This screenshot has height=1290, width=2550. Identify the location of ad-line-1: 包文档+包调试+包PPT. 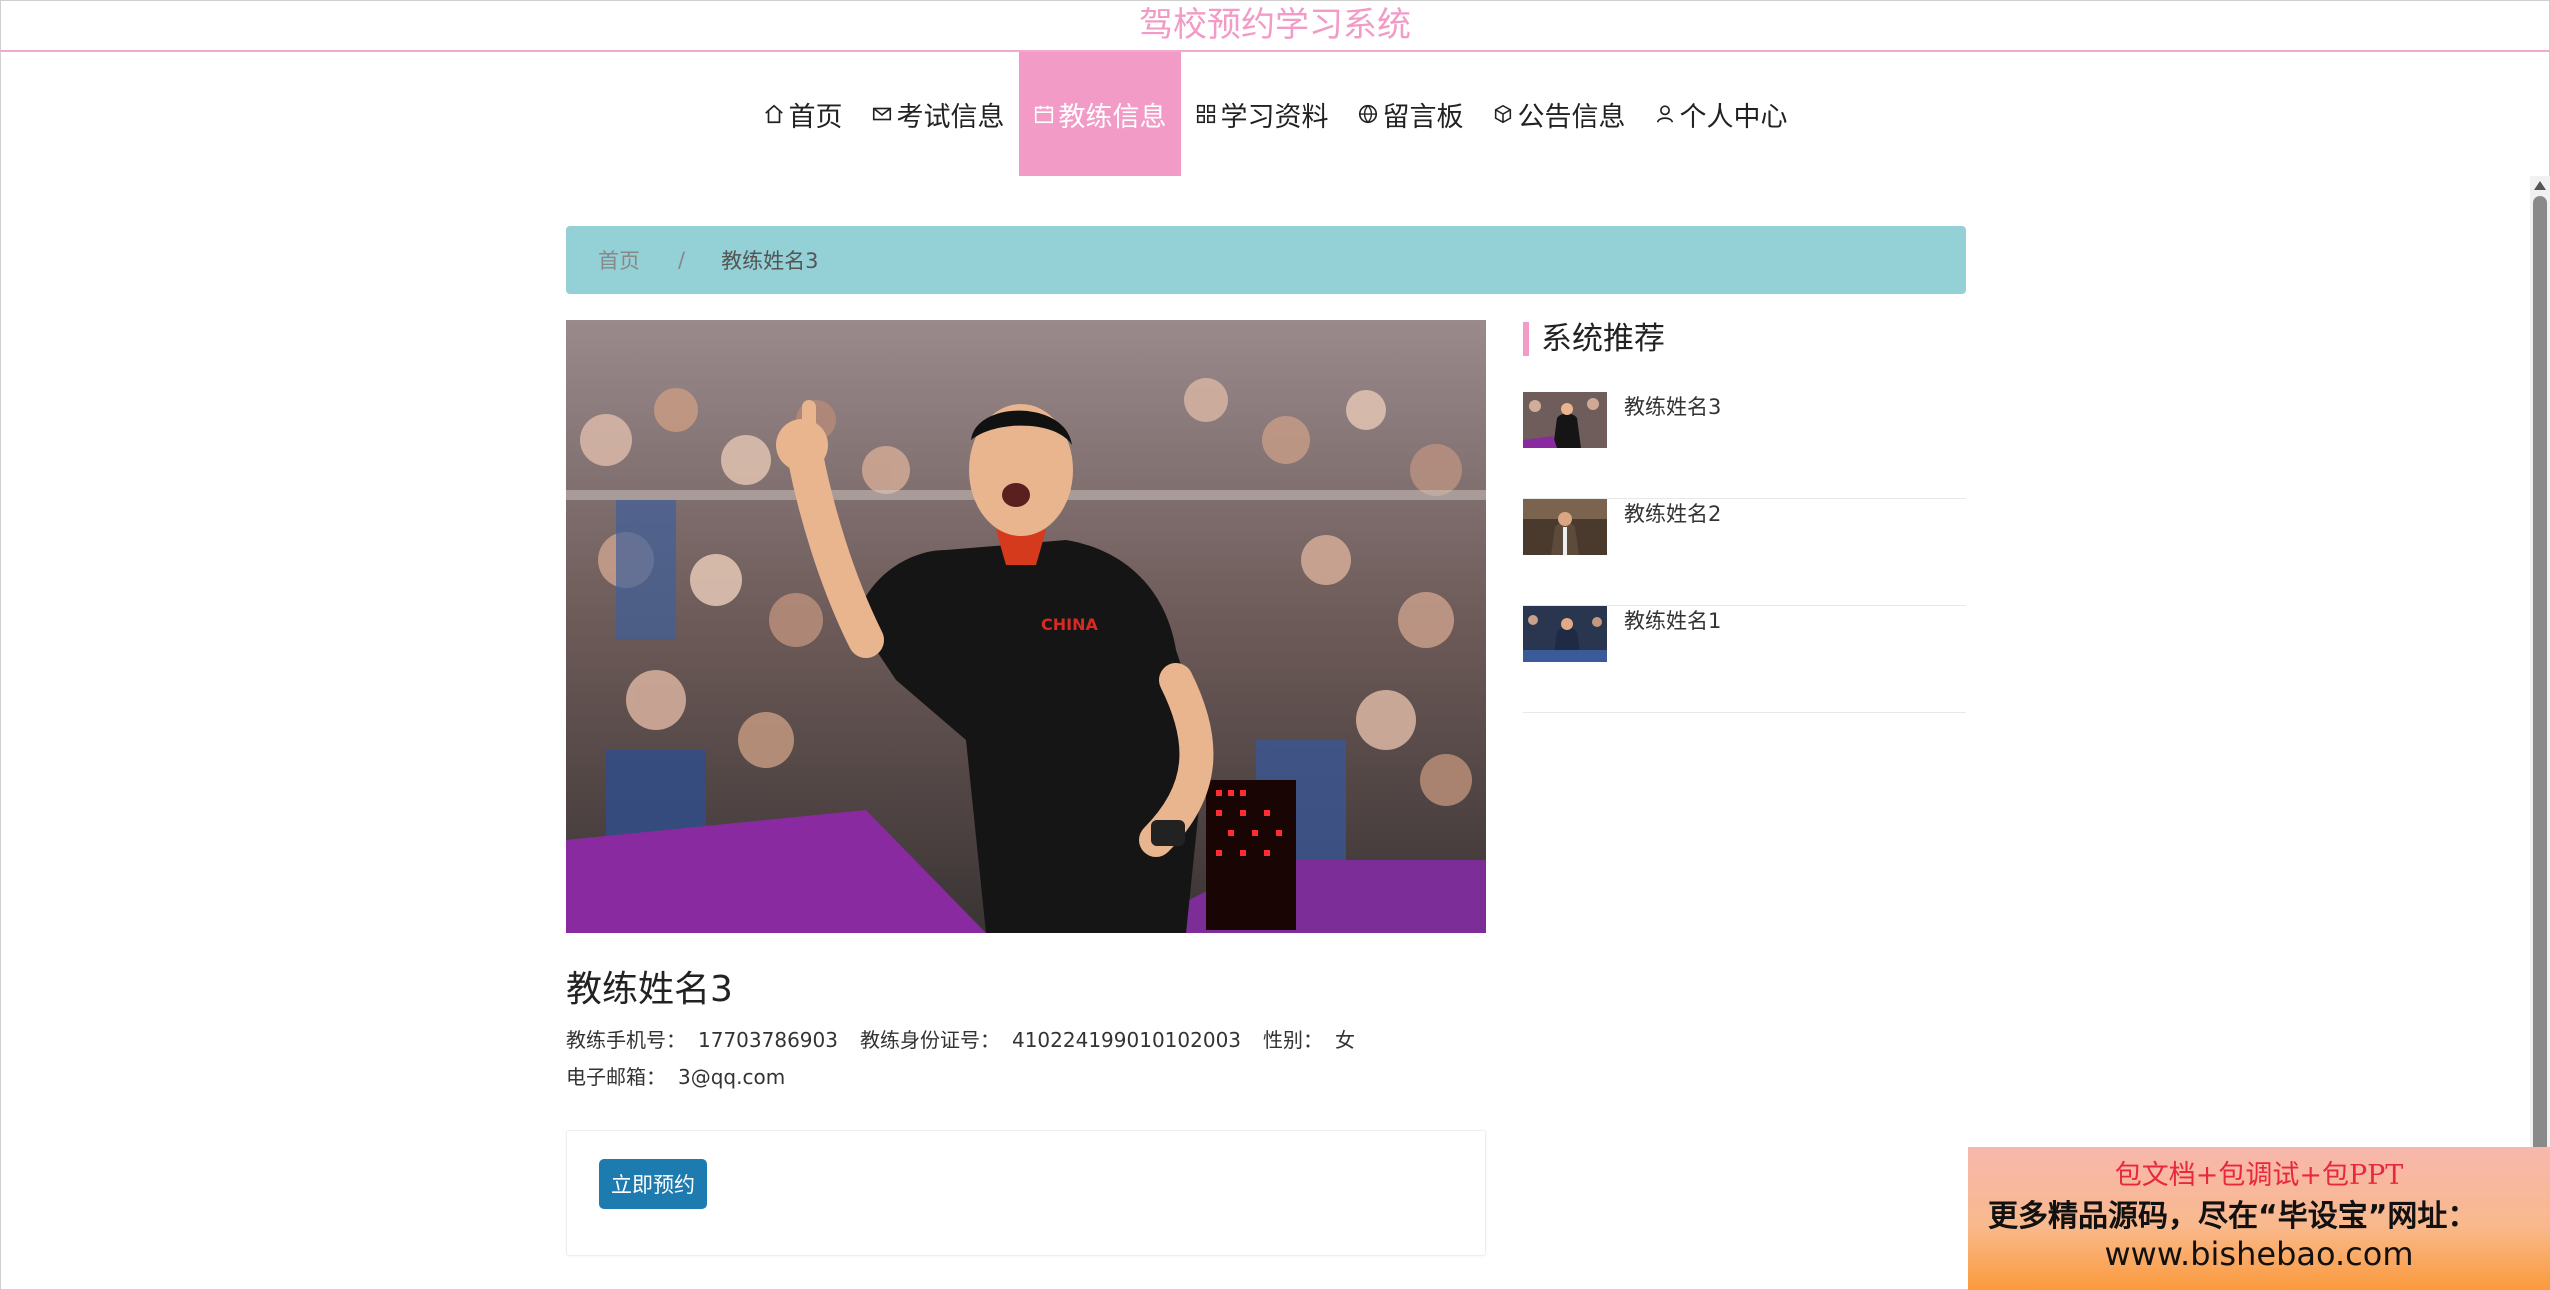
(2259, 1175).